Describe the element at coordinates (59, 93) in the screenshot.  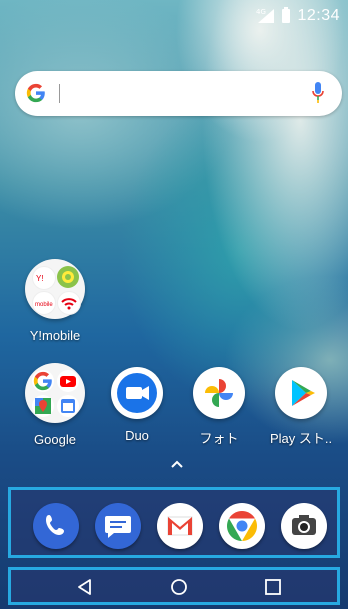
I see `search-cursor` at that location.